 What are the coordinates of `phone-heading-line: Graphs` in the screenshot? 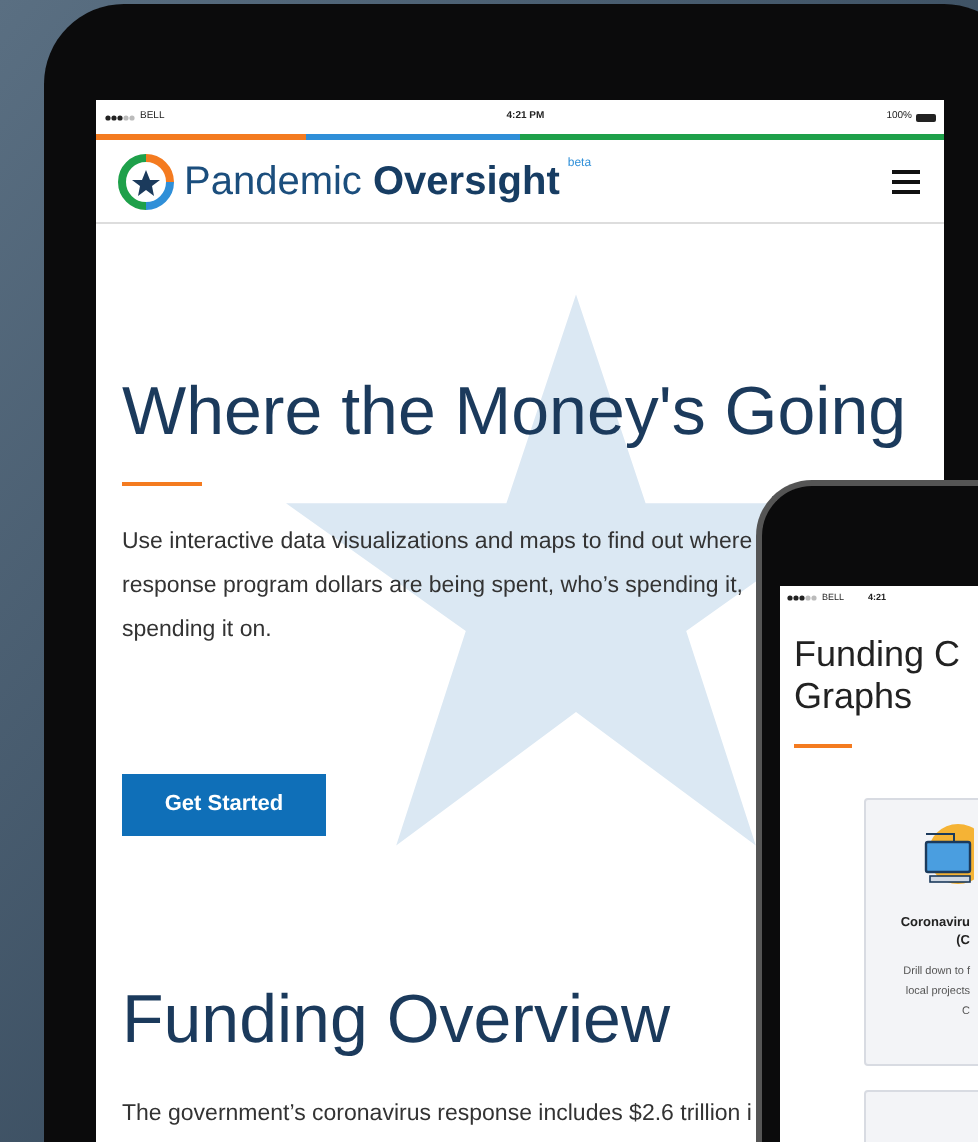 It's located at (854, 697).